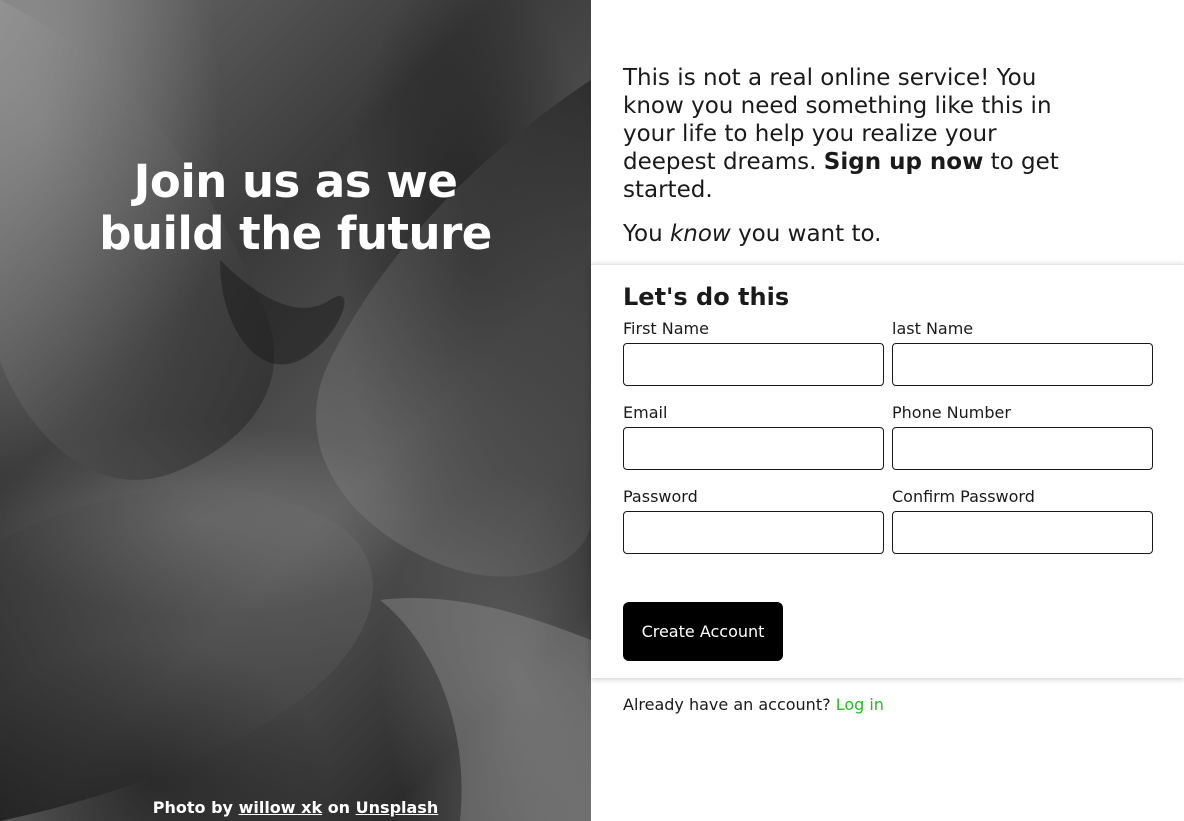 The width and height of the screenshot is (1184, 821). I want to click on email-field: Email, so click(753, 436).